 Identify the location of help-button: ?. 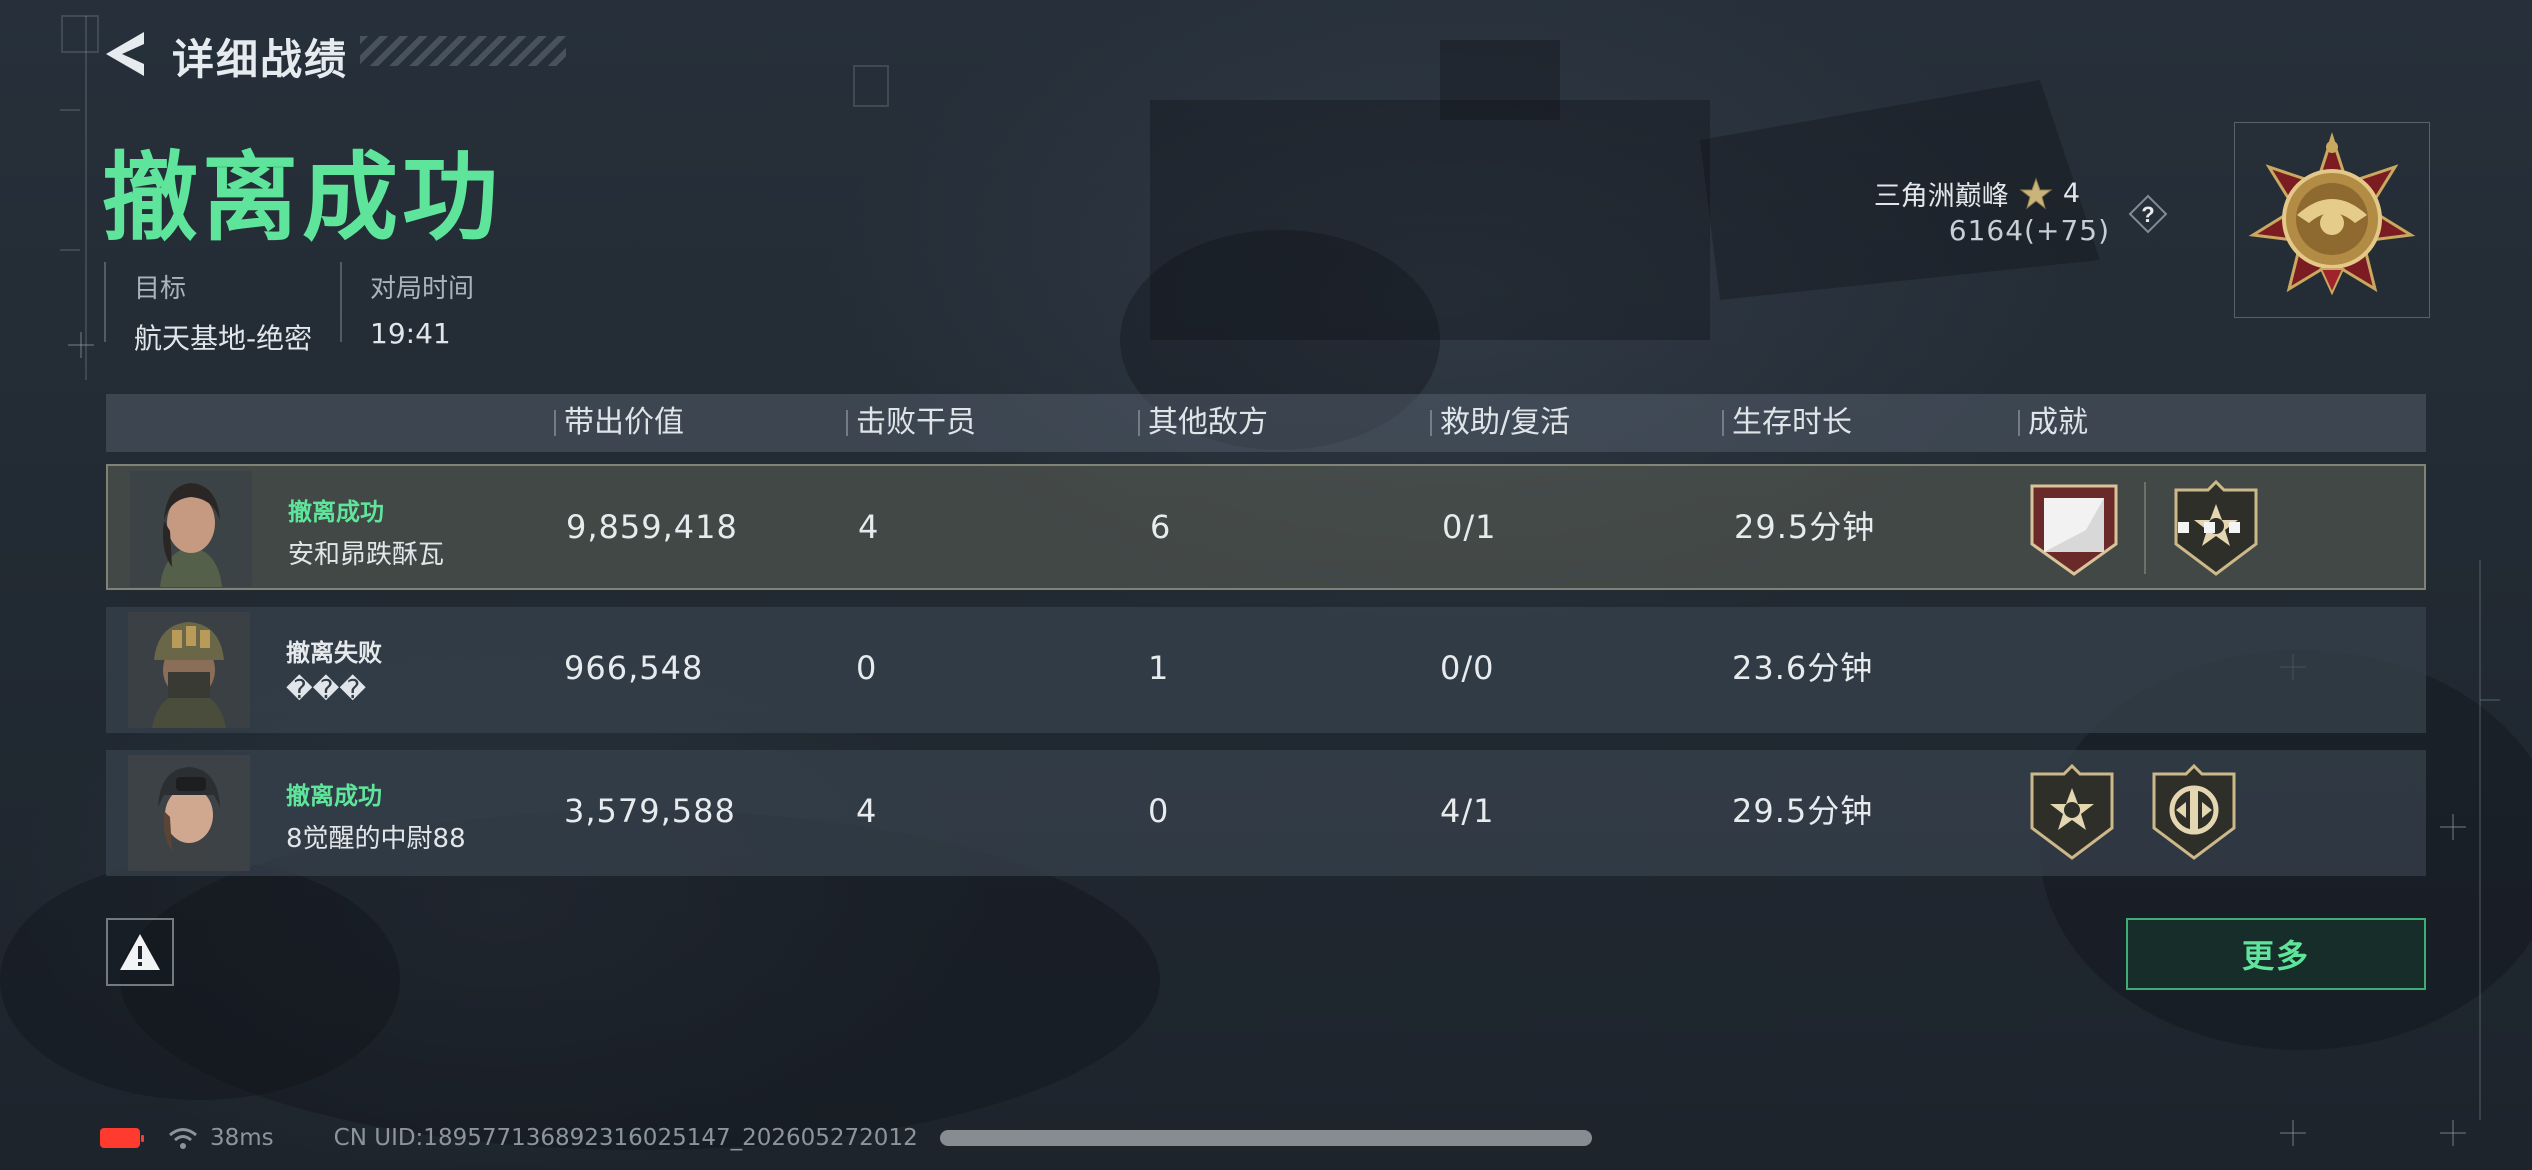
(2148, 214).